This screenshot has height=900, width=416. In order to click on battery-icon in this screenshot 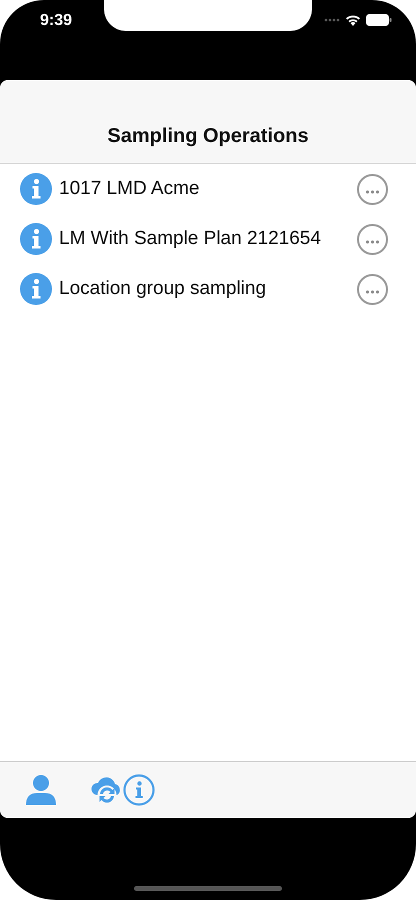, I will do `click(379, 20)`.